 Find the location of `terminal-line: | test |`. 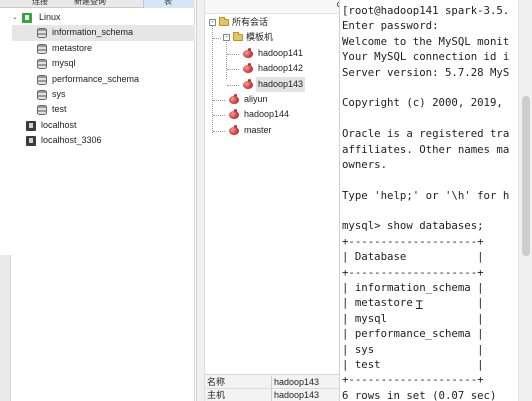

terminal-line: | test | is located at coordinates (413, 364).